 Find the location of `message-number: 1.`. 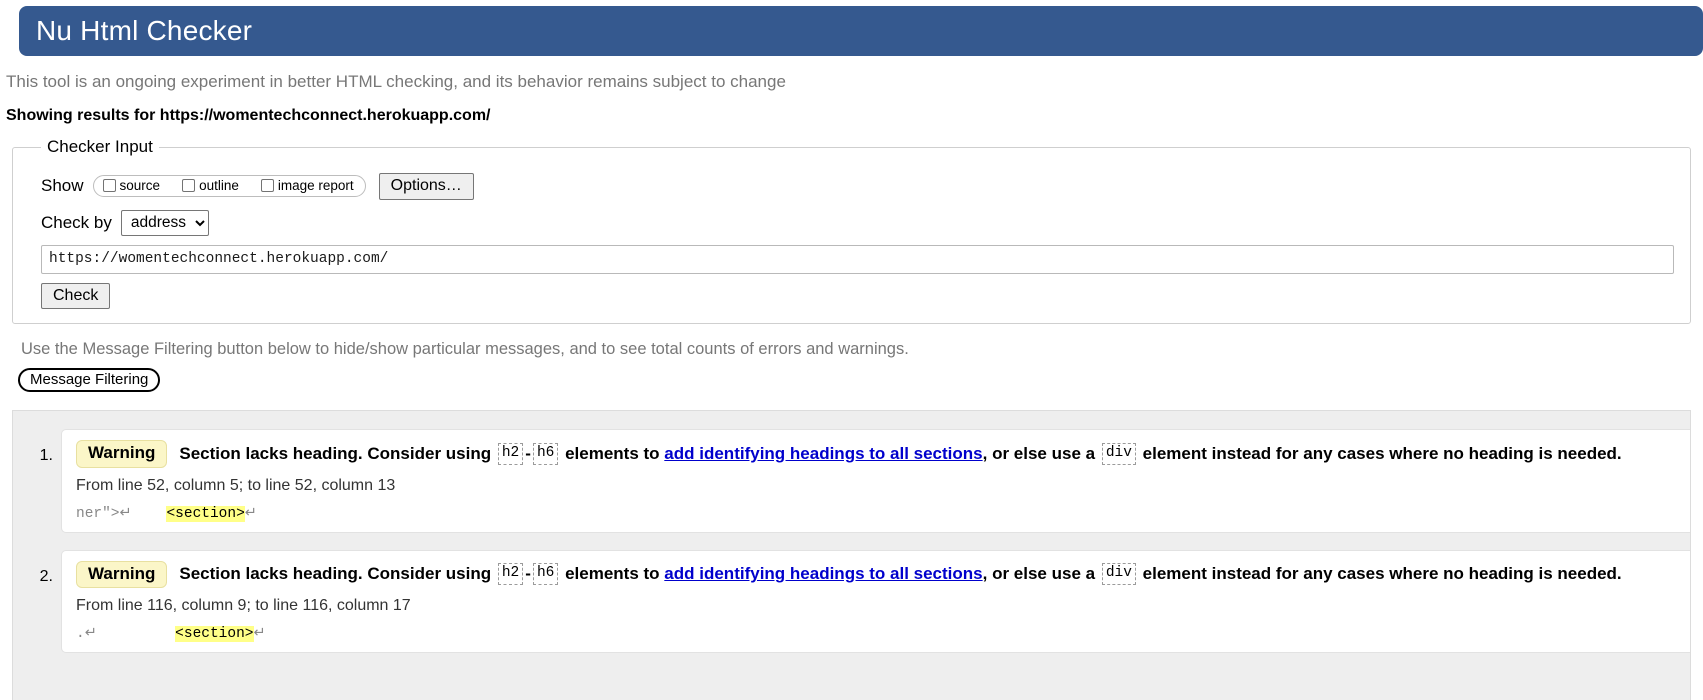

message-number: 1. is located at coordinates (46, 456).